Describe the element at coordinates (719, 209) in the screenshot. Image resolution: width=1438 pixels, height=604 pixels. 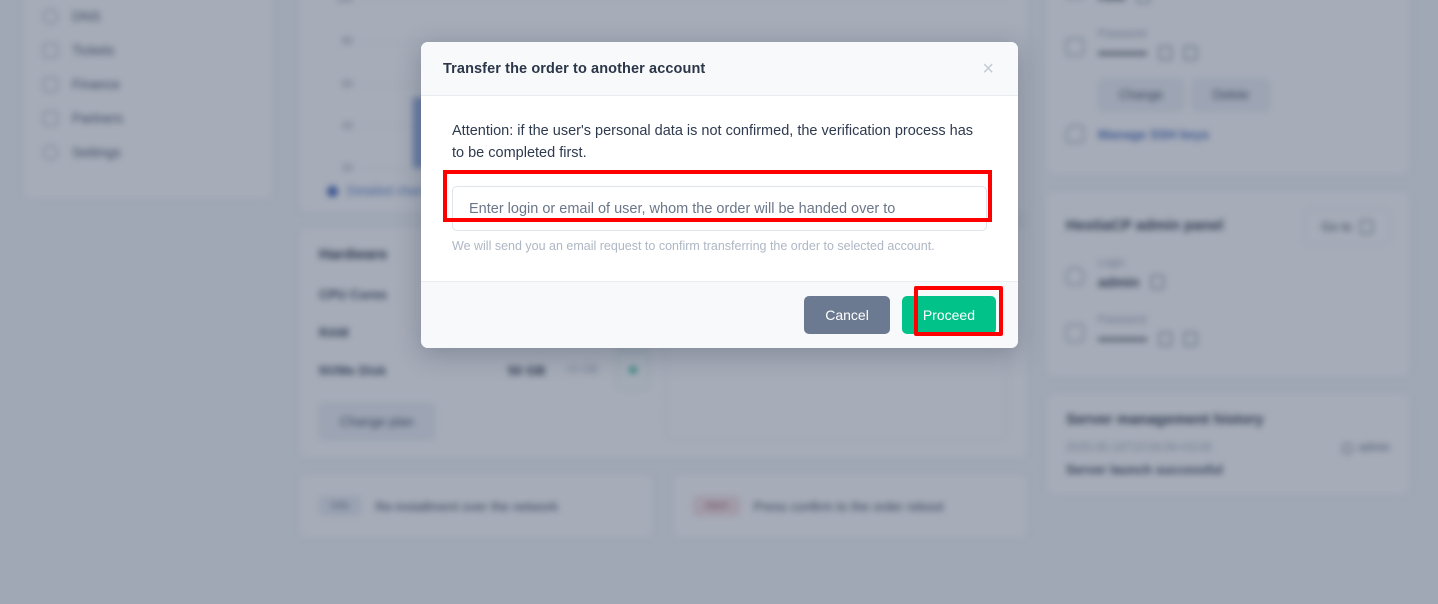
I see `transfer-recipient-input` at that location.